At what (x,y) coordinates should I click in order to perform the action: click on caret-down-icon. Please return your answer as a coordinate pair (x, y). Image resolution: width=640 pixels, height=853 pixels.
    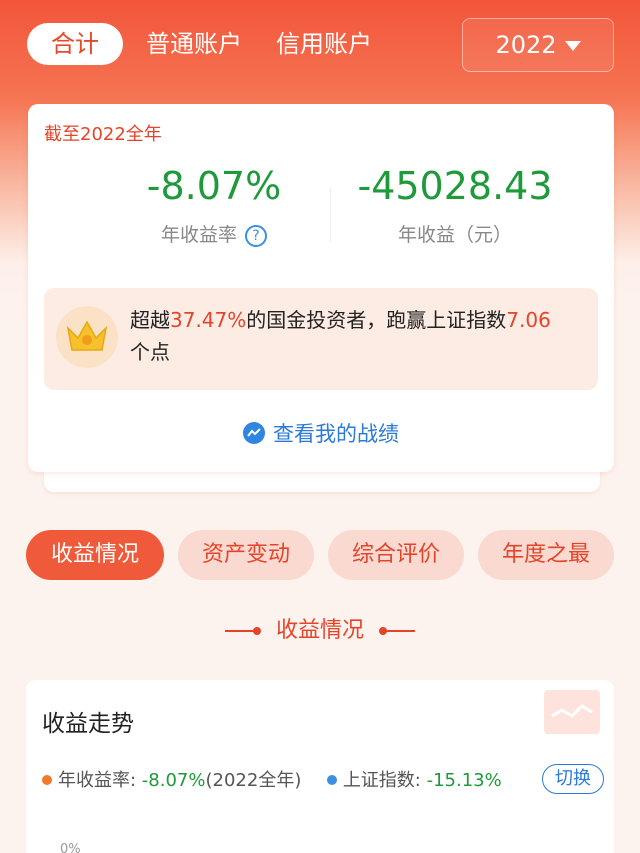
    Looking at the image, I should click on (572, 46).